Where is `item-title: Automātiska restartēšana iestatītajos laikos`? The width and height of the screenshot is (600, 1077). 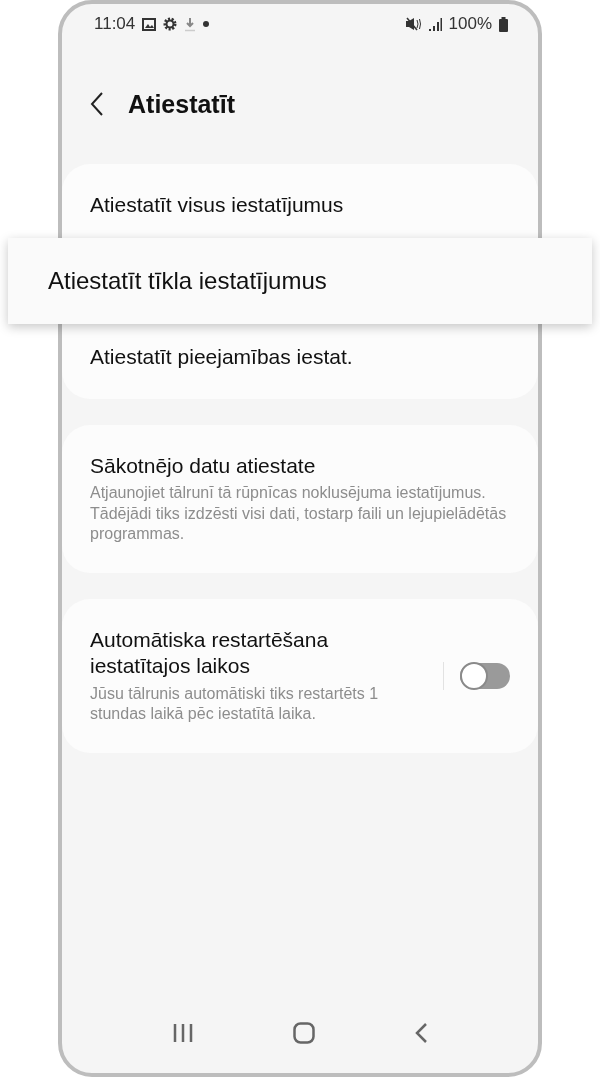 item-title: Automātiska restartēšana iestatītajos laikos is located at coordinates (210, 653).